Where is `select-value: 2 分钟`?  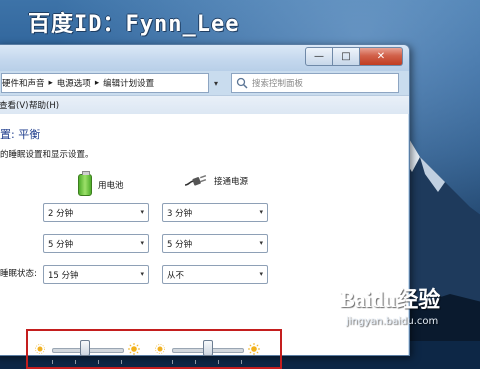
select-value: 2 分钟 is located at coordinates (61, 214).